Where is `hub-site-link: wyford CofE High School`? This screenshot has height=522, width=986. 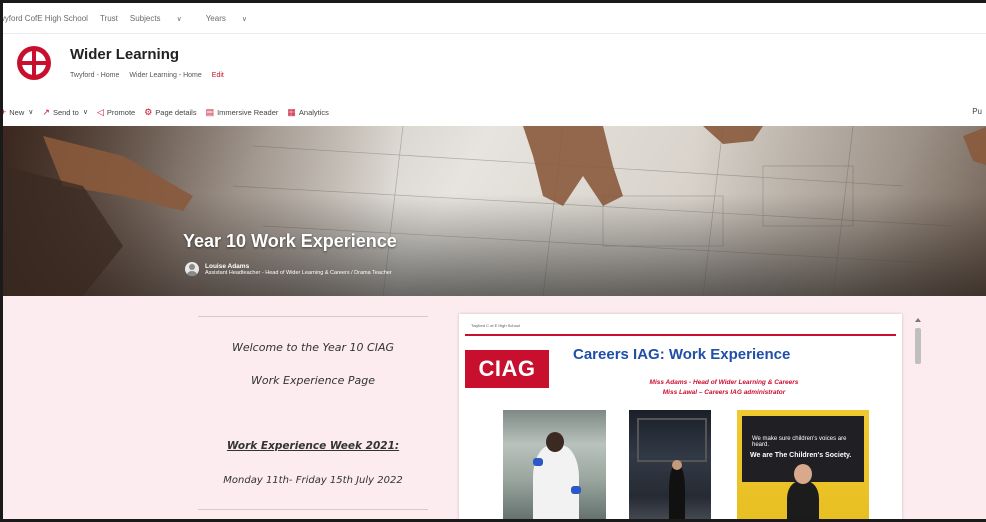 hub-site-link: wyford CofE High School is located at coordinates (45, 18).